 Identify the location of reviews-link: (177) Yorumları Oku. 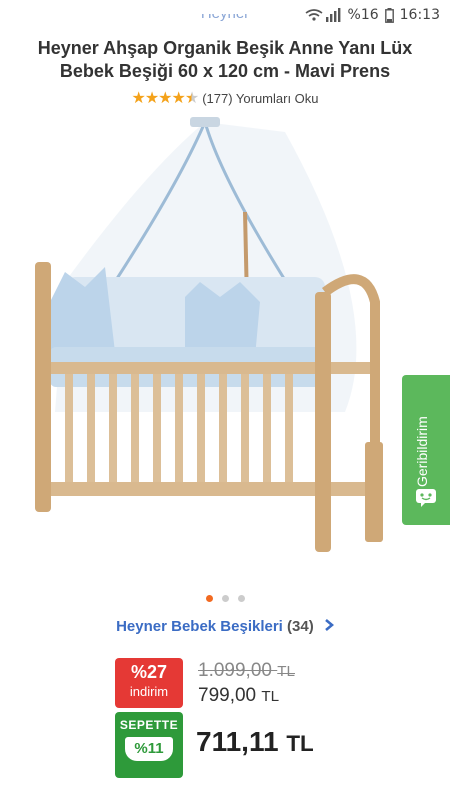
(260, 98).